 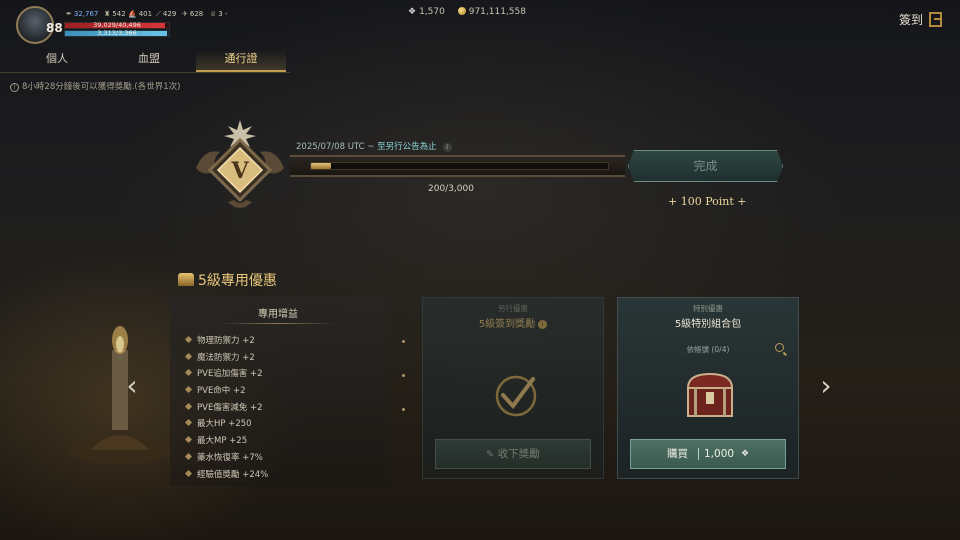 I want to click on price-separator, so click(x=698, y=454).